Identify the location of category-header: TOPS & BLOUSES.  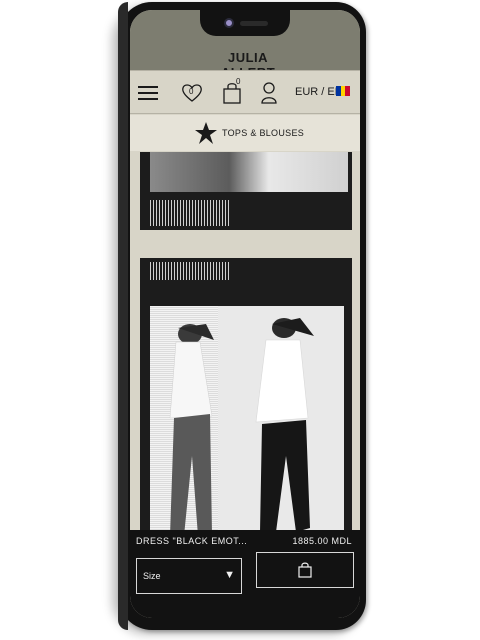
(245, 133).